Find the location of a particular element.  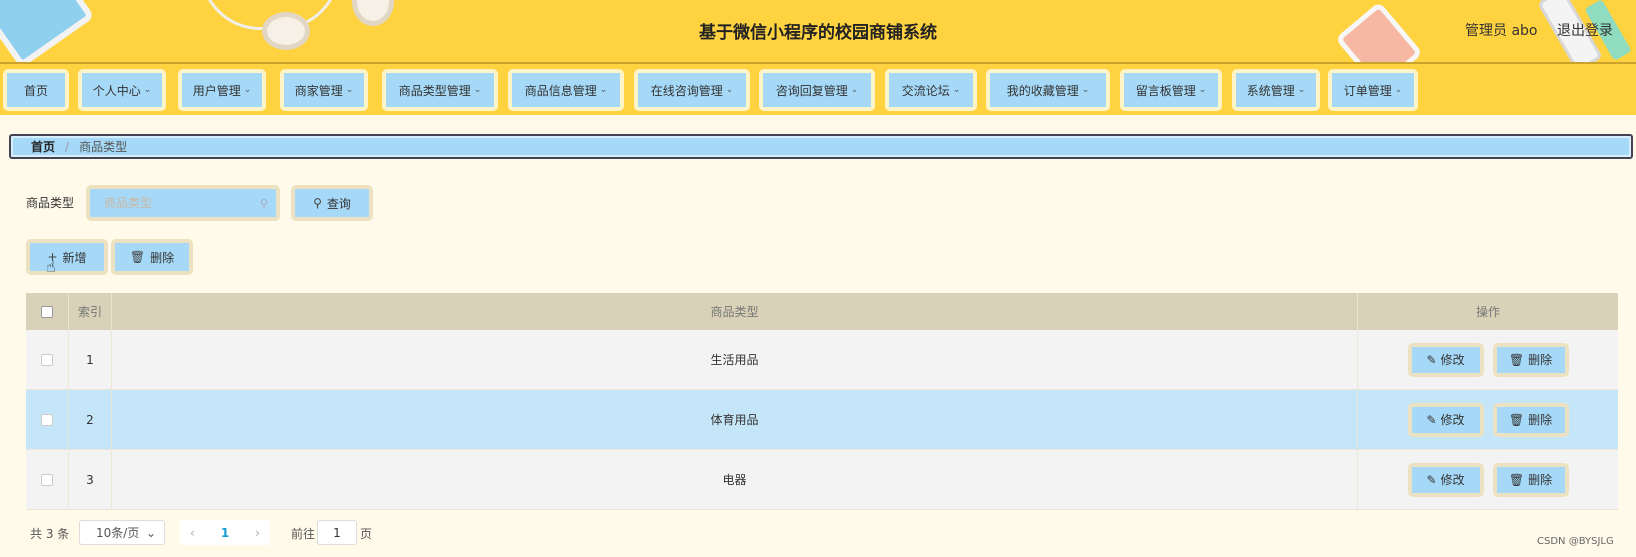

nav-item-forum: 交流论坛 ⌄ is located at coordinates (931, 90).